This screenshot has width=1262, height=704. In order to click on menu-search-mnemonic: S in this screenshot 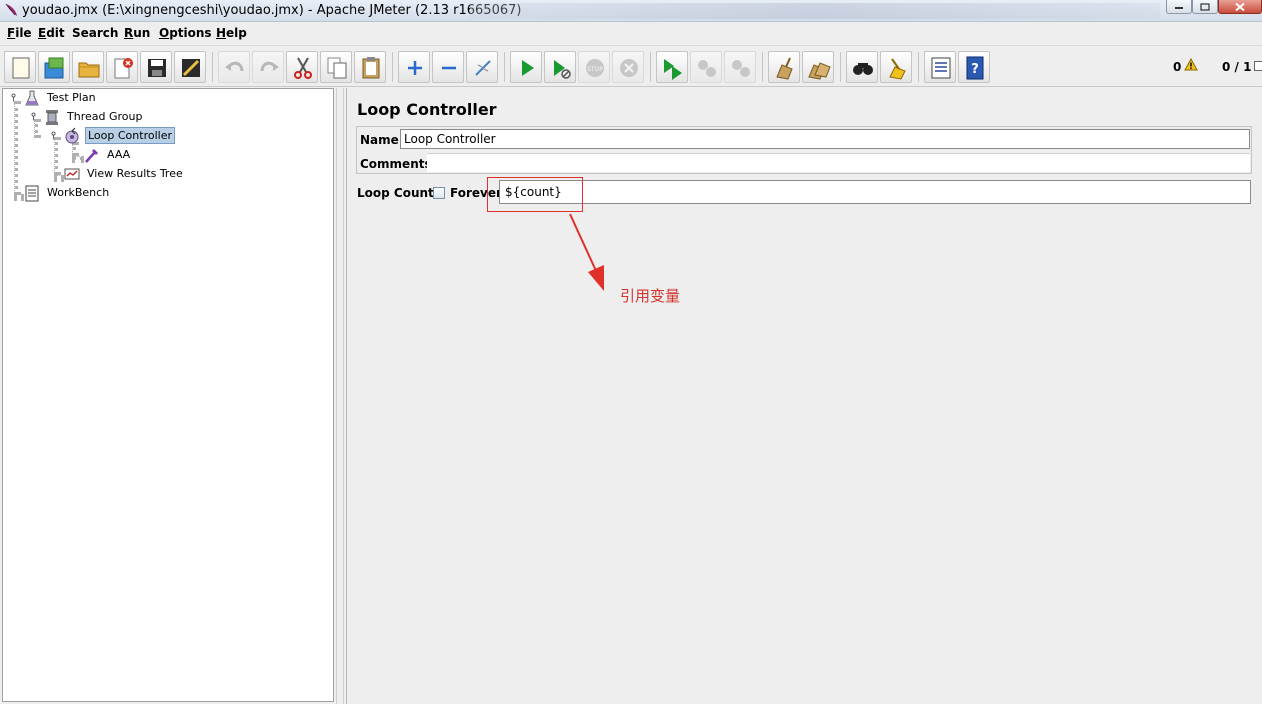, I will do `click(76, 33)`.